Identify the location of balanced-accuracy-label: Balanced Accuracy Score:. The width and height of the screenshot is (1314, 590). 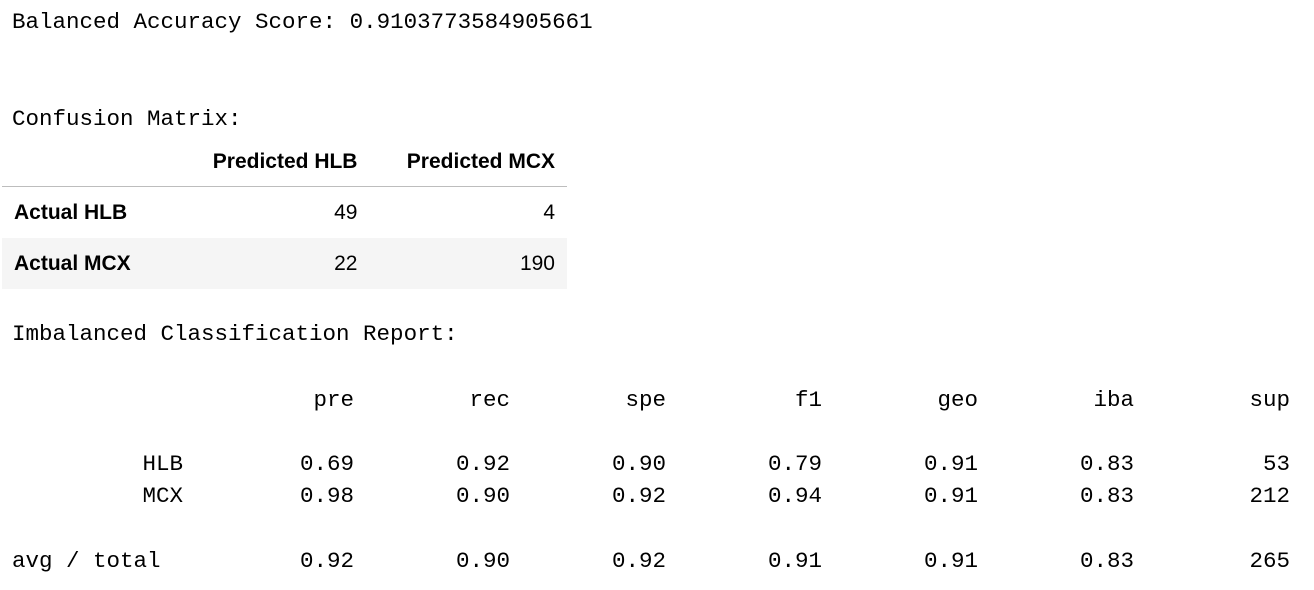
(174, 22).